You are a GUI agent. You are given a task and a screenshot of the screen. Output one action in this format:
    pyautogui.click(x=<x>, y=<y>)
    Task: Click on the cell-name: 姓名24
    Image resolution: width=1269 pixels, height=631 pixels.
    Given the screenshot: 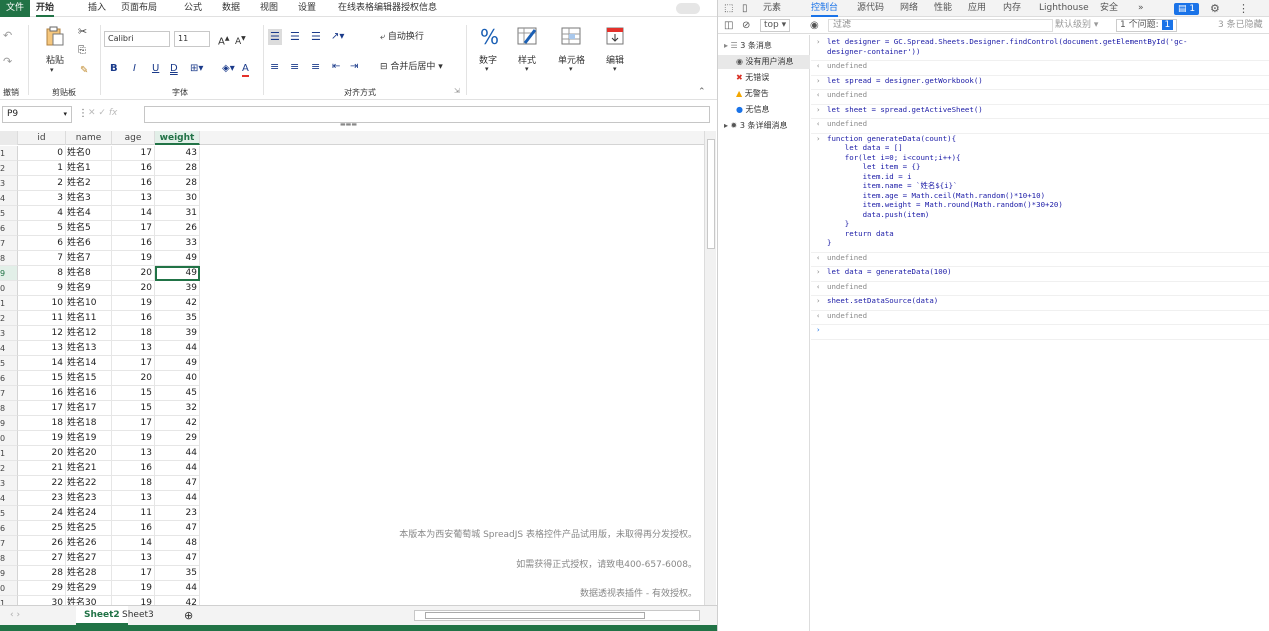 What is the action you would take?
    pyautogui.click(x=89, y=513)
    